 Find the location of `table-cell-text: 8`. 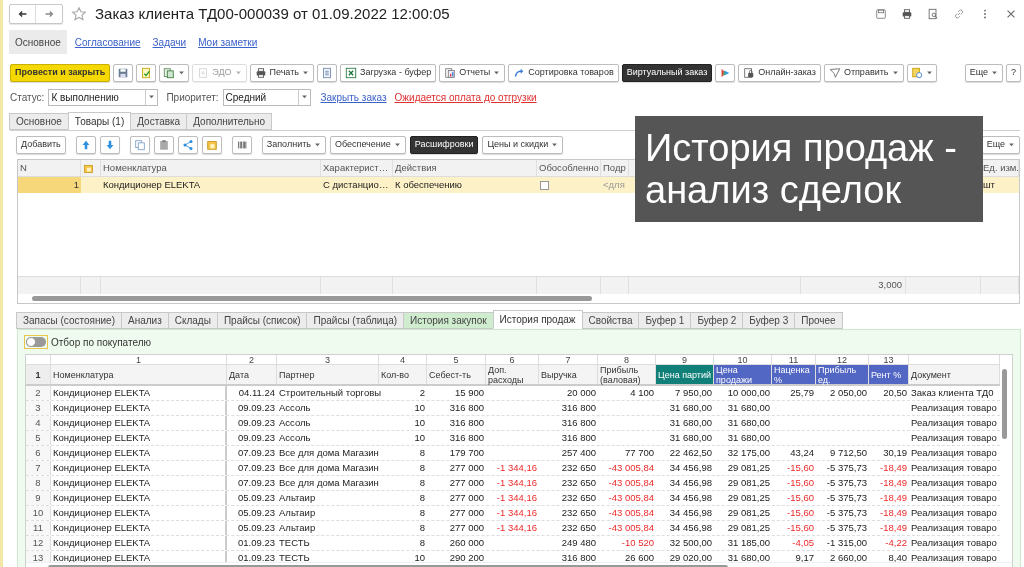

table-cell-text: 8 is located at coordinates (422, 452).